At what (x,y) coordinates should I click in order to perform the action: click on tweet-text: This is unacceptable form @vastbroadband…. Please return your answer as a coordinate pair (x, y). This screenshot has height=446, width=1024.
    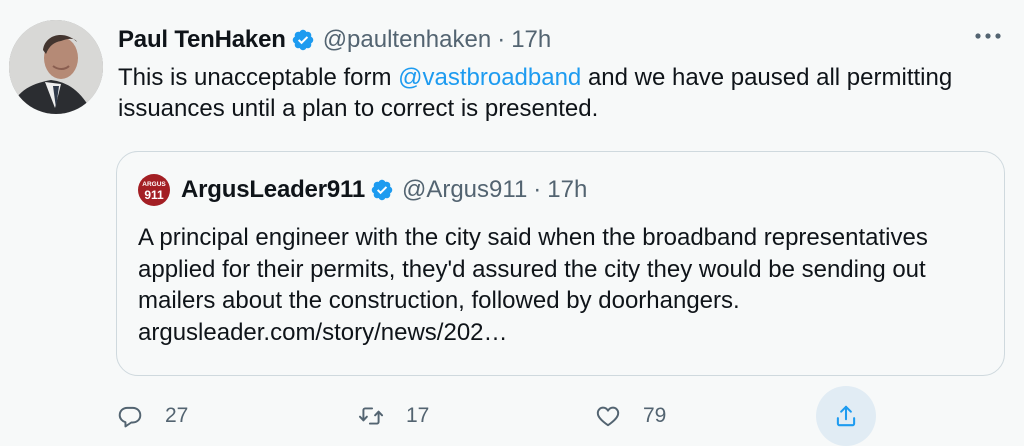
    Looking at the image, I should click on (548, 93).